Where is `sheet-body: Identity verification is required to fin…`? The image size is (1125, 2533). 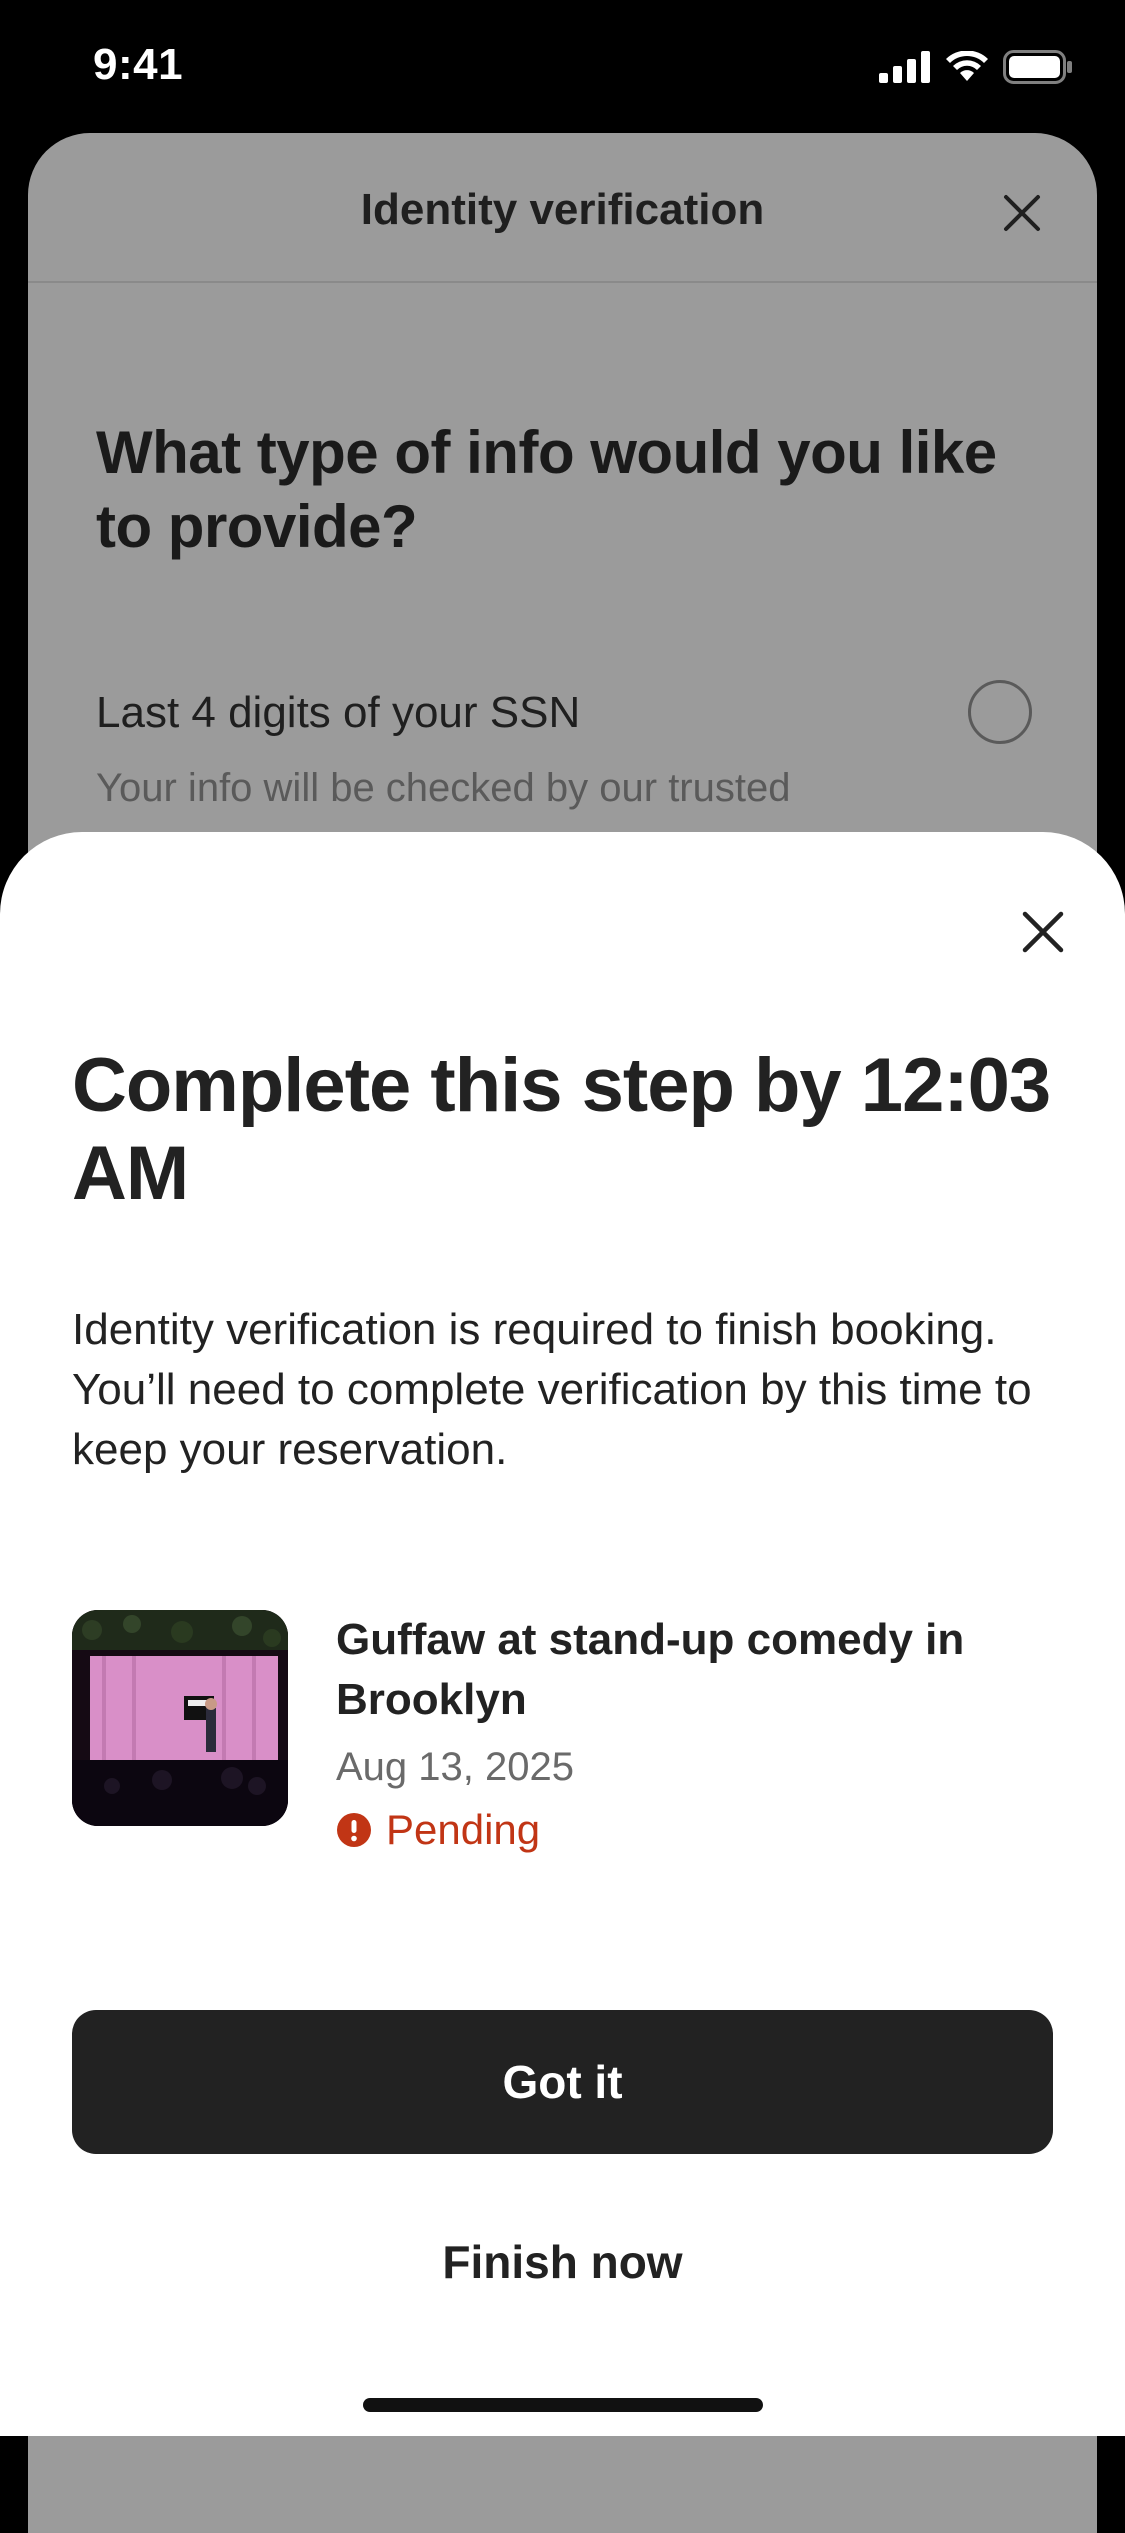
sheet-body: Identity verification is required to fin… is located at coordinates (552, 1389).